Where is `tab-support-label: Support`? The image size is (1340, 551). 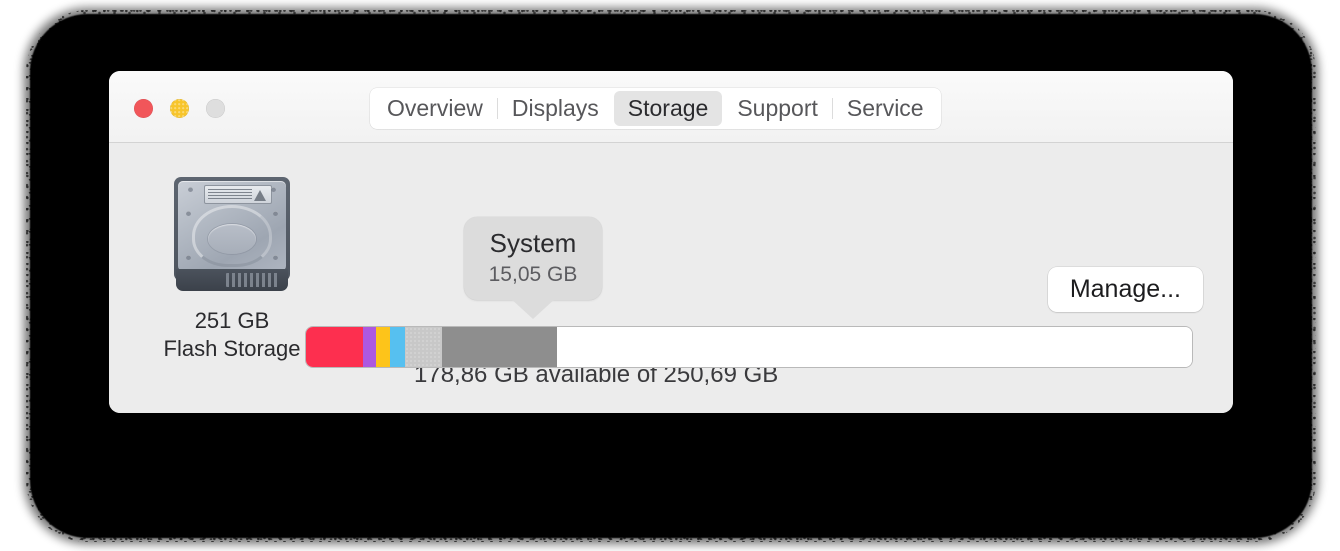
tab-support-label: Support is located at coordinates (777, 108).